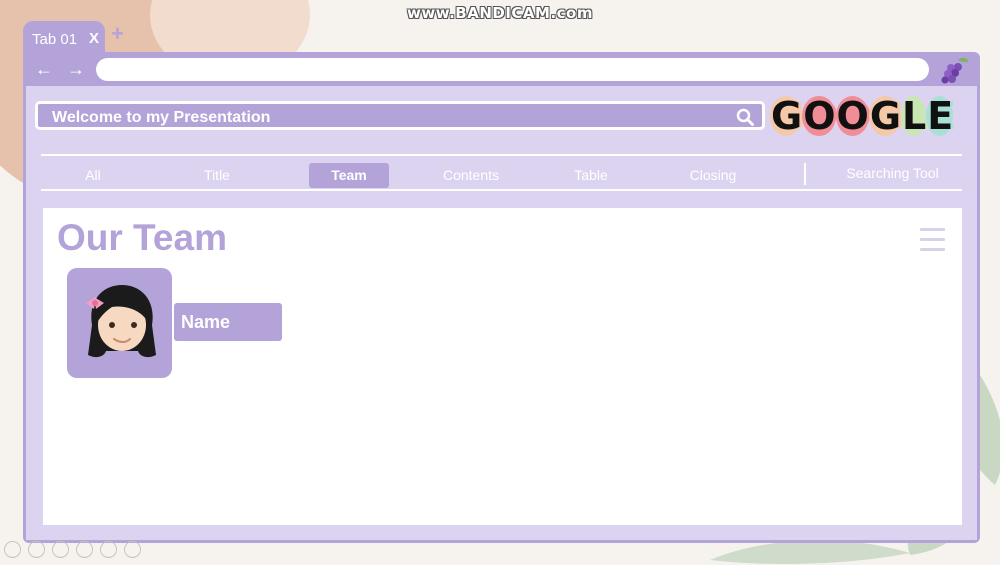  What do you see at coordinates (471, 175) in the screenshot?
I see `menu-tab-contents: Contents` at bounding box center [471, 175].